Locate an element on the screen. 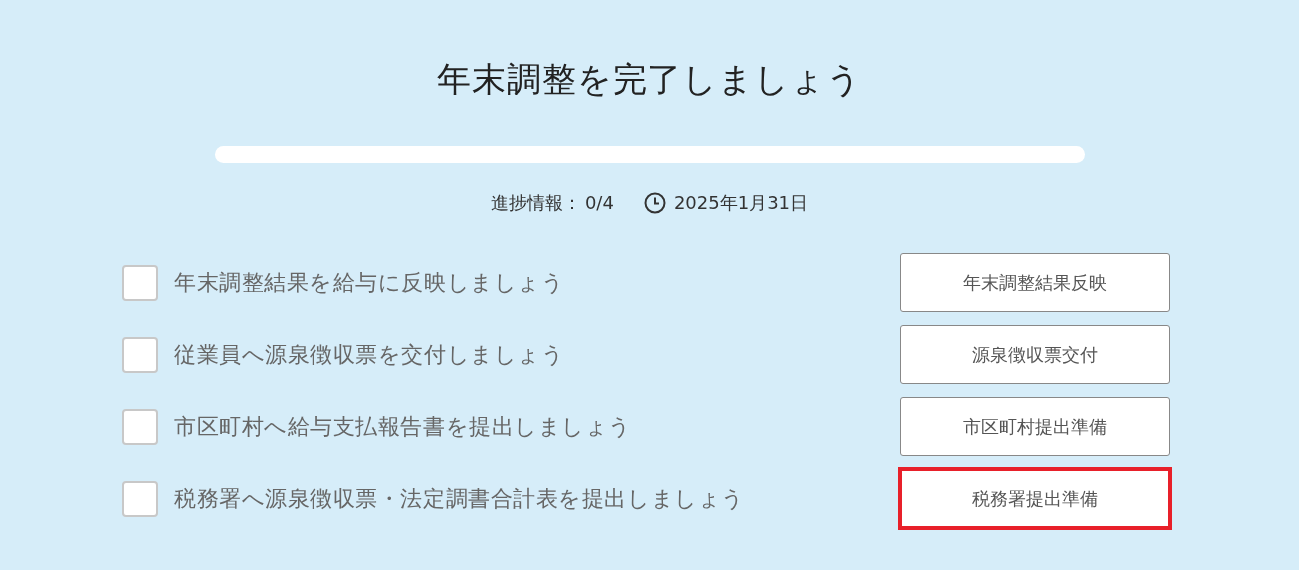 This screenshot has width=1299, height=570. task-label: 市区町村へ給与支払報告書を提出しましょう is located at coordinates (403, 427).